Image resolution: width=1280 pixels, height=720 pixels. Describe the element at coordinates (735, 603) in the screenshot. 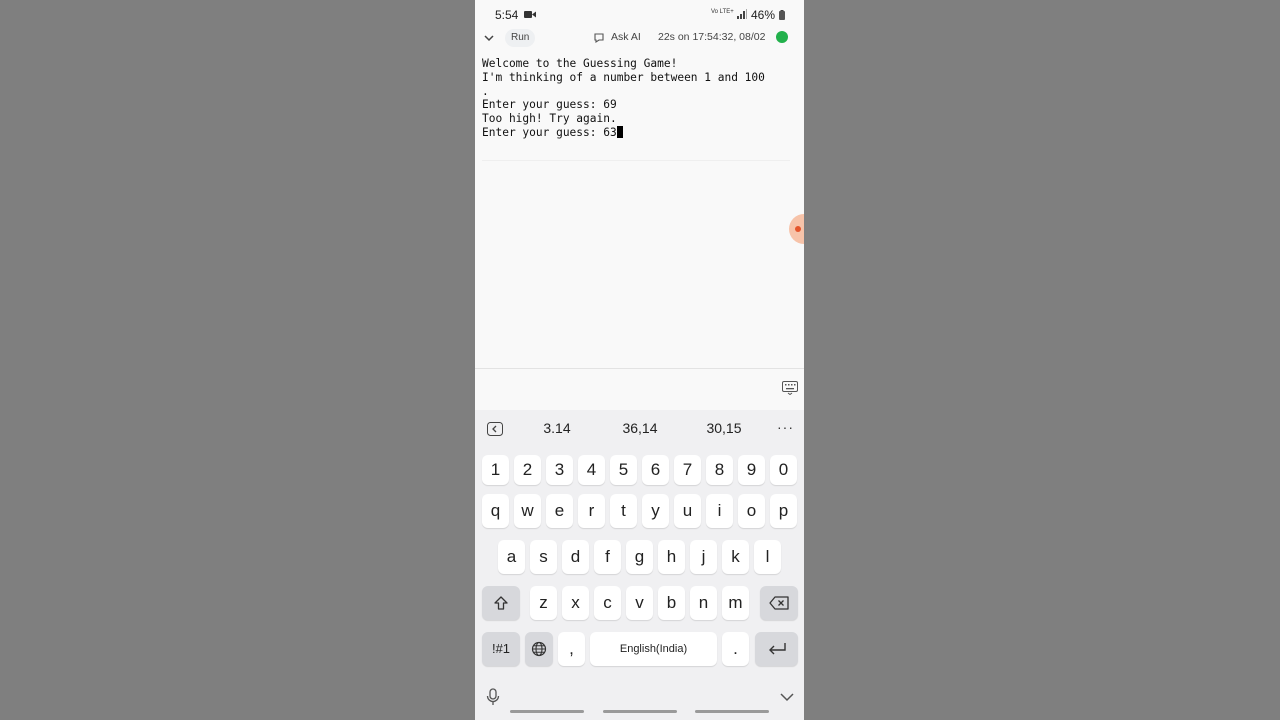

I see `key-m: m` at that location.